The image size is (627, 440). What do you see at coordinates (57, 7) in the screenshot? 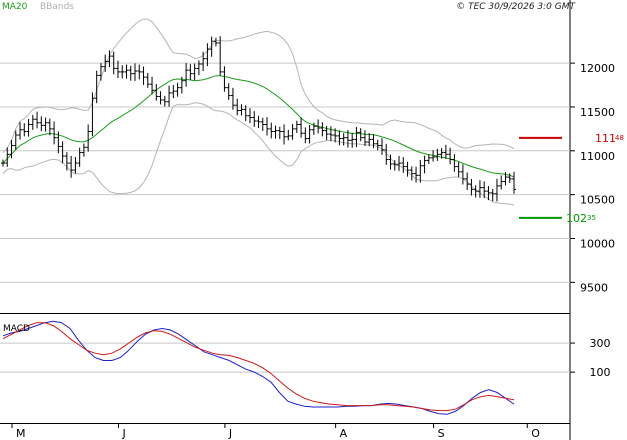
I see `legend-bbands: BBands` at bounding box center [57, 7].